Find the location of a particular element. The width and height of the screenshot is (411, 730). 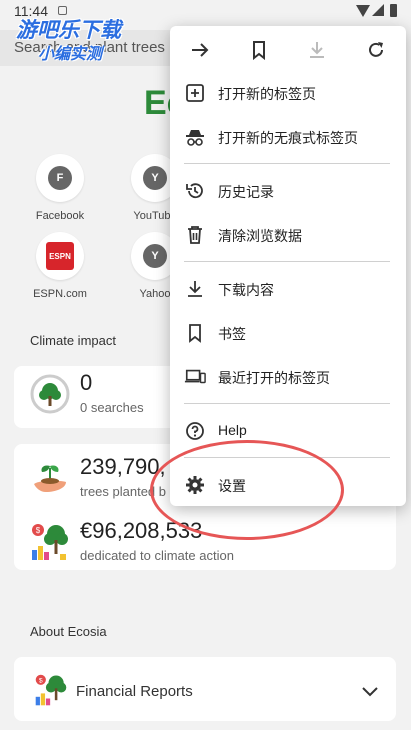

menu-item-new-tab: 打开新的标签页 is located at coordinates (288, 93).